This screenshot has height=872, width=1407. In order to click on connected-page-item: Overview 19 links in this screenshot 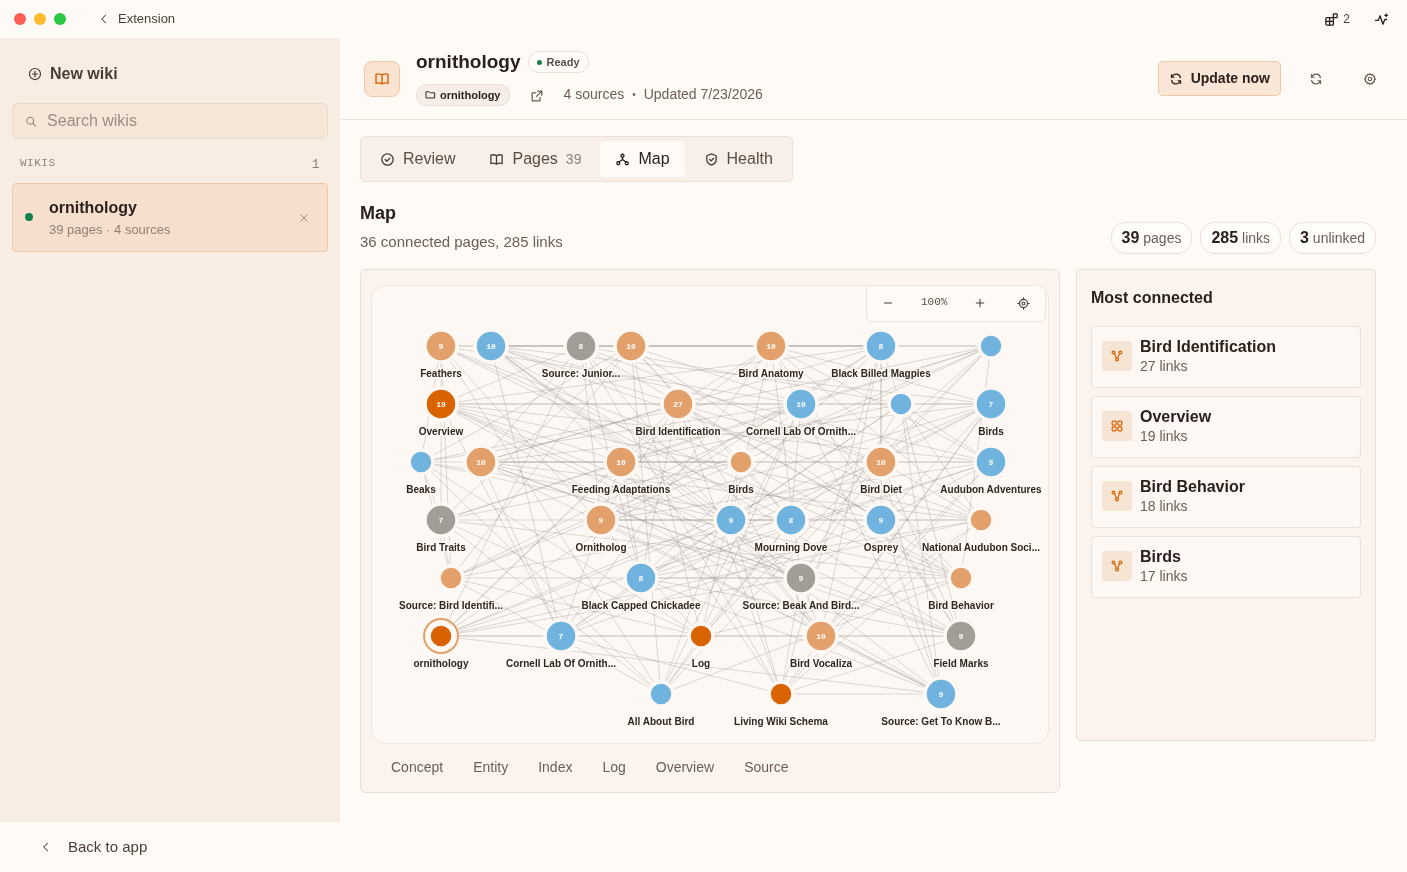, I will do `click(1226, 426)`.